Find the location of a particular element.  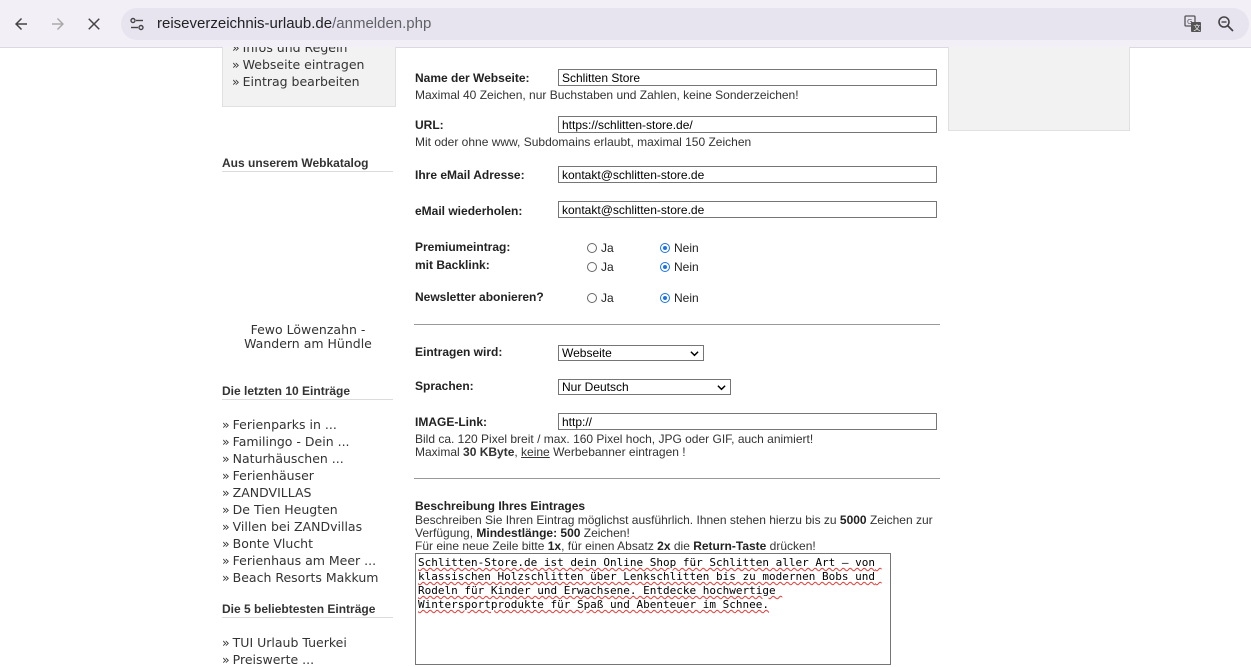

select-value: Webseite is located at coordinates (587, 353).